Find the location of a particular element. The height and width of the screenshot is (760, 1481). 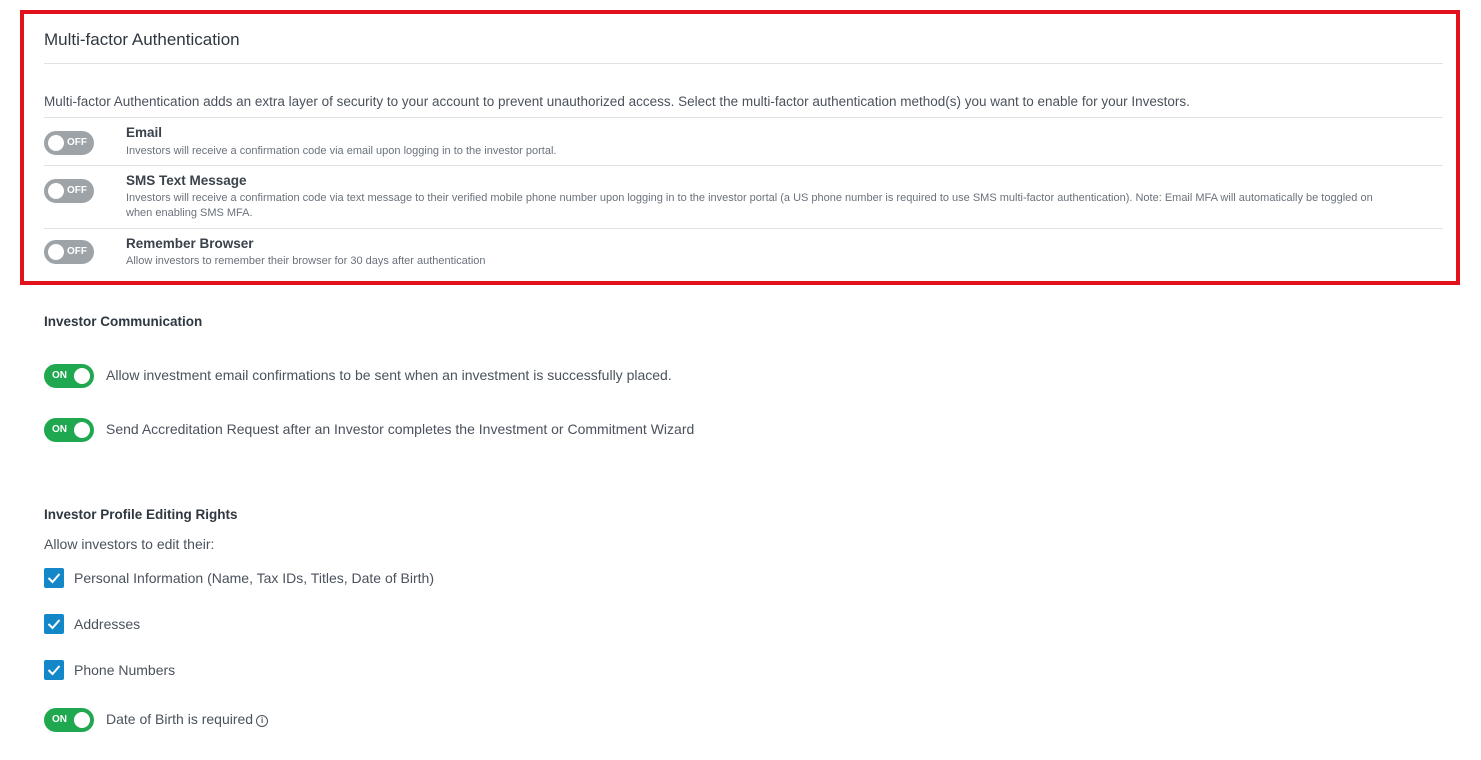

remember-browser-toggle: OFF is located at coordinates (69, 252).